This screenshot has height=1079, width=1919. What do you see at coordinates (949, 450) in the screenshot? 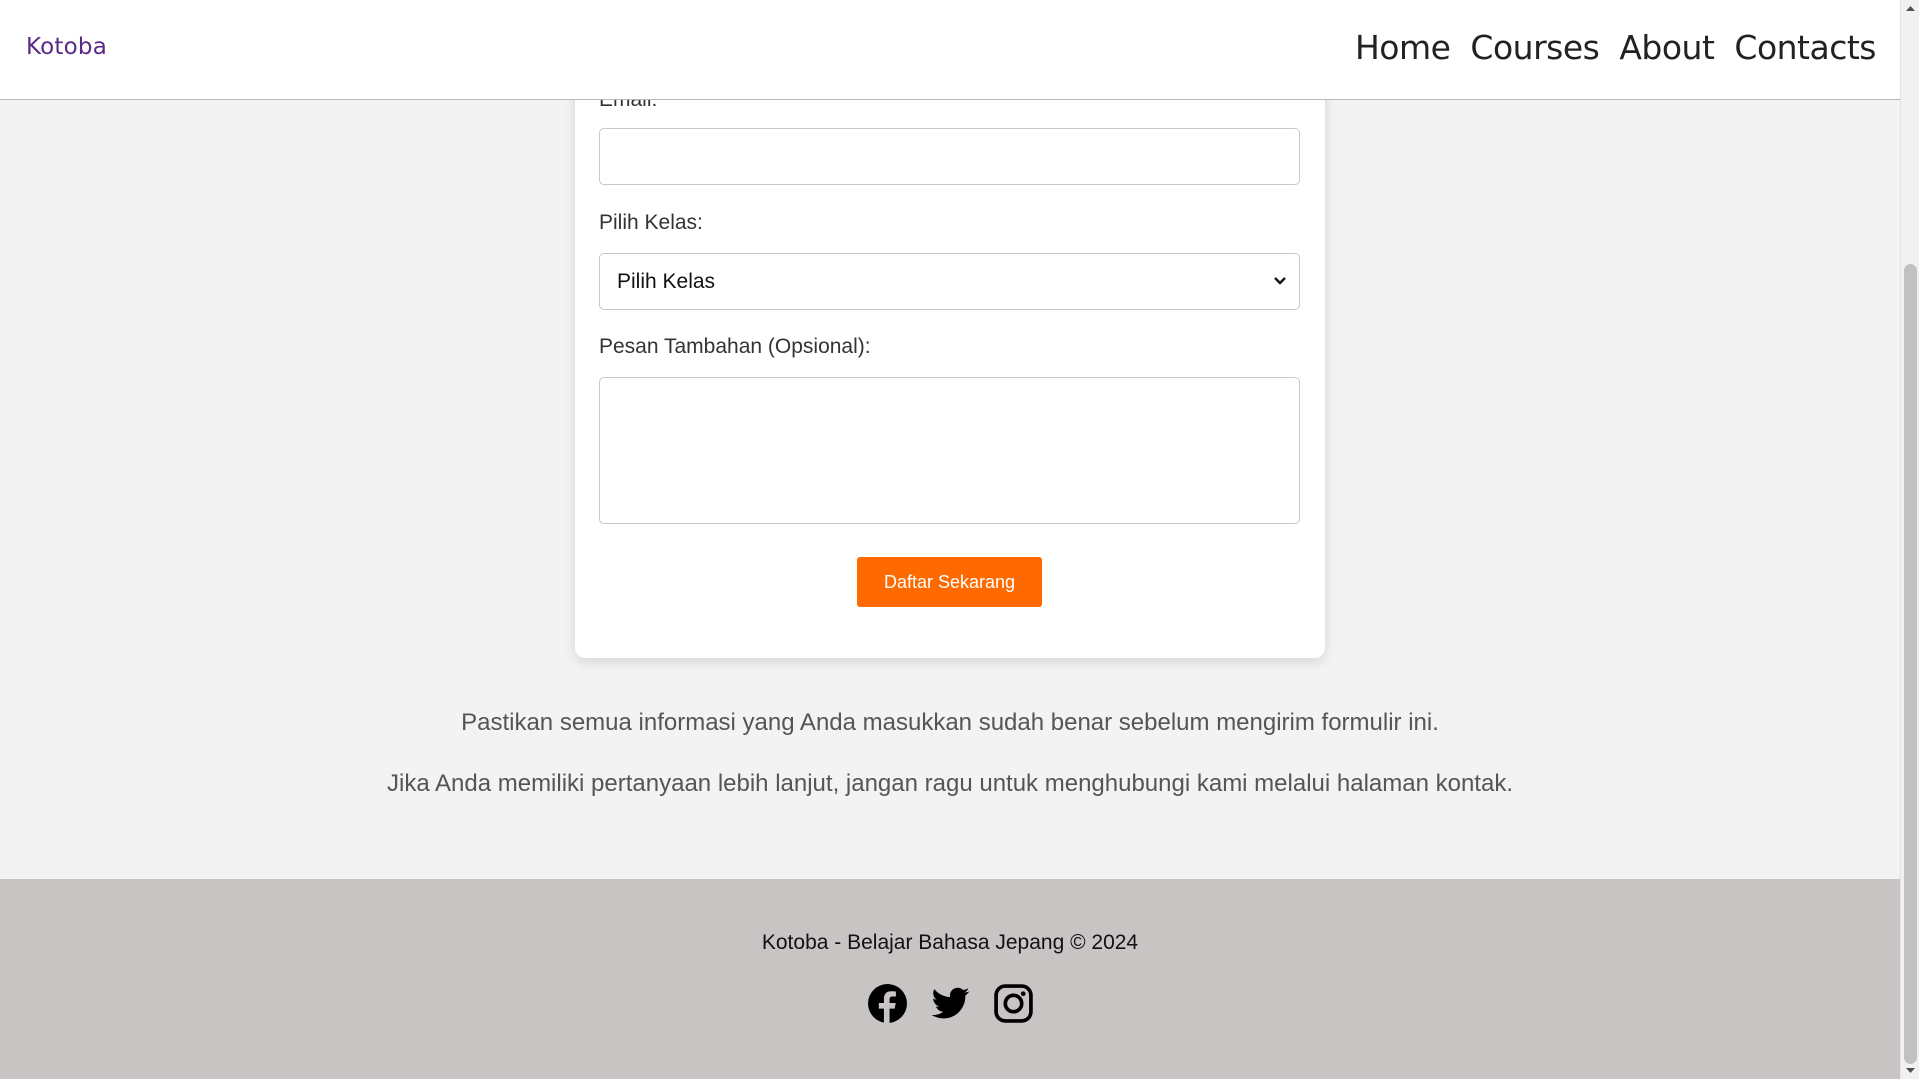
I see `message-textarea` at bounding box center [949, 450].